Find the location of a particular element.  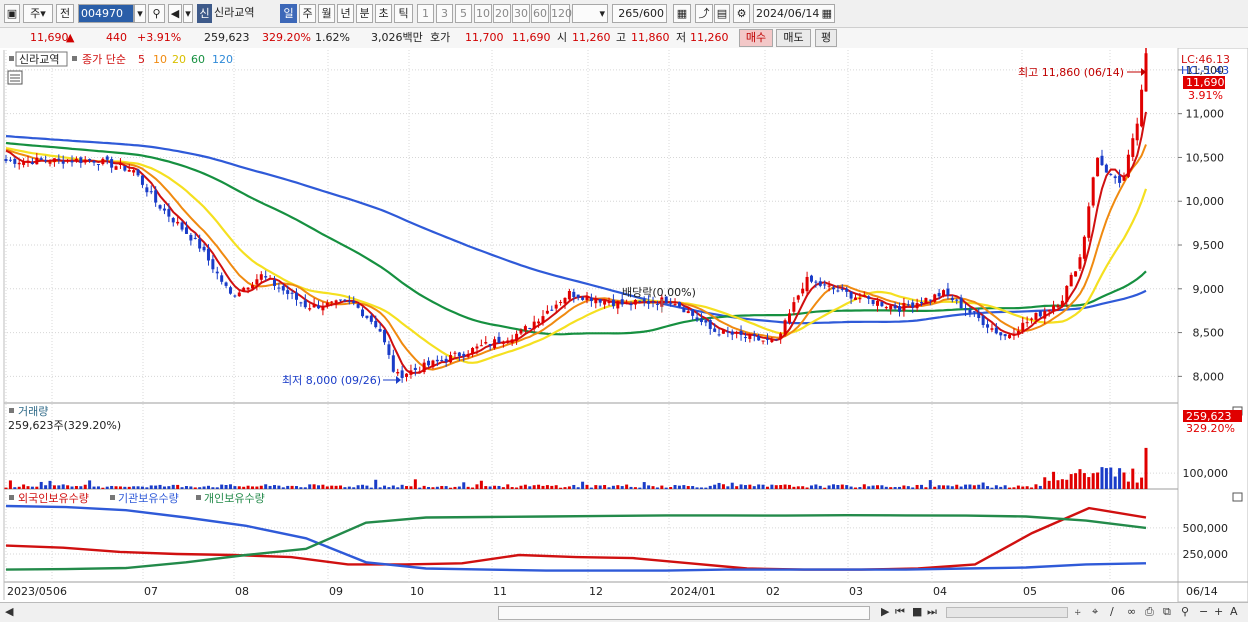

zoom-slider is located at coordinates (1007, 612).